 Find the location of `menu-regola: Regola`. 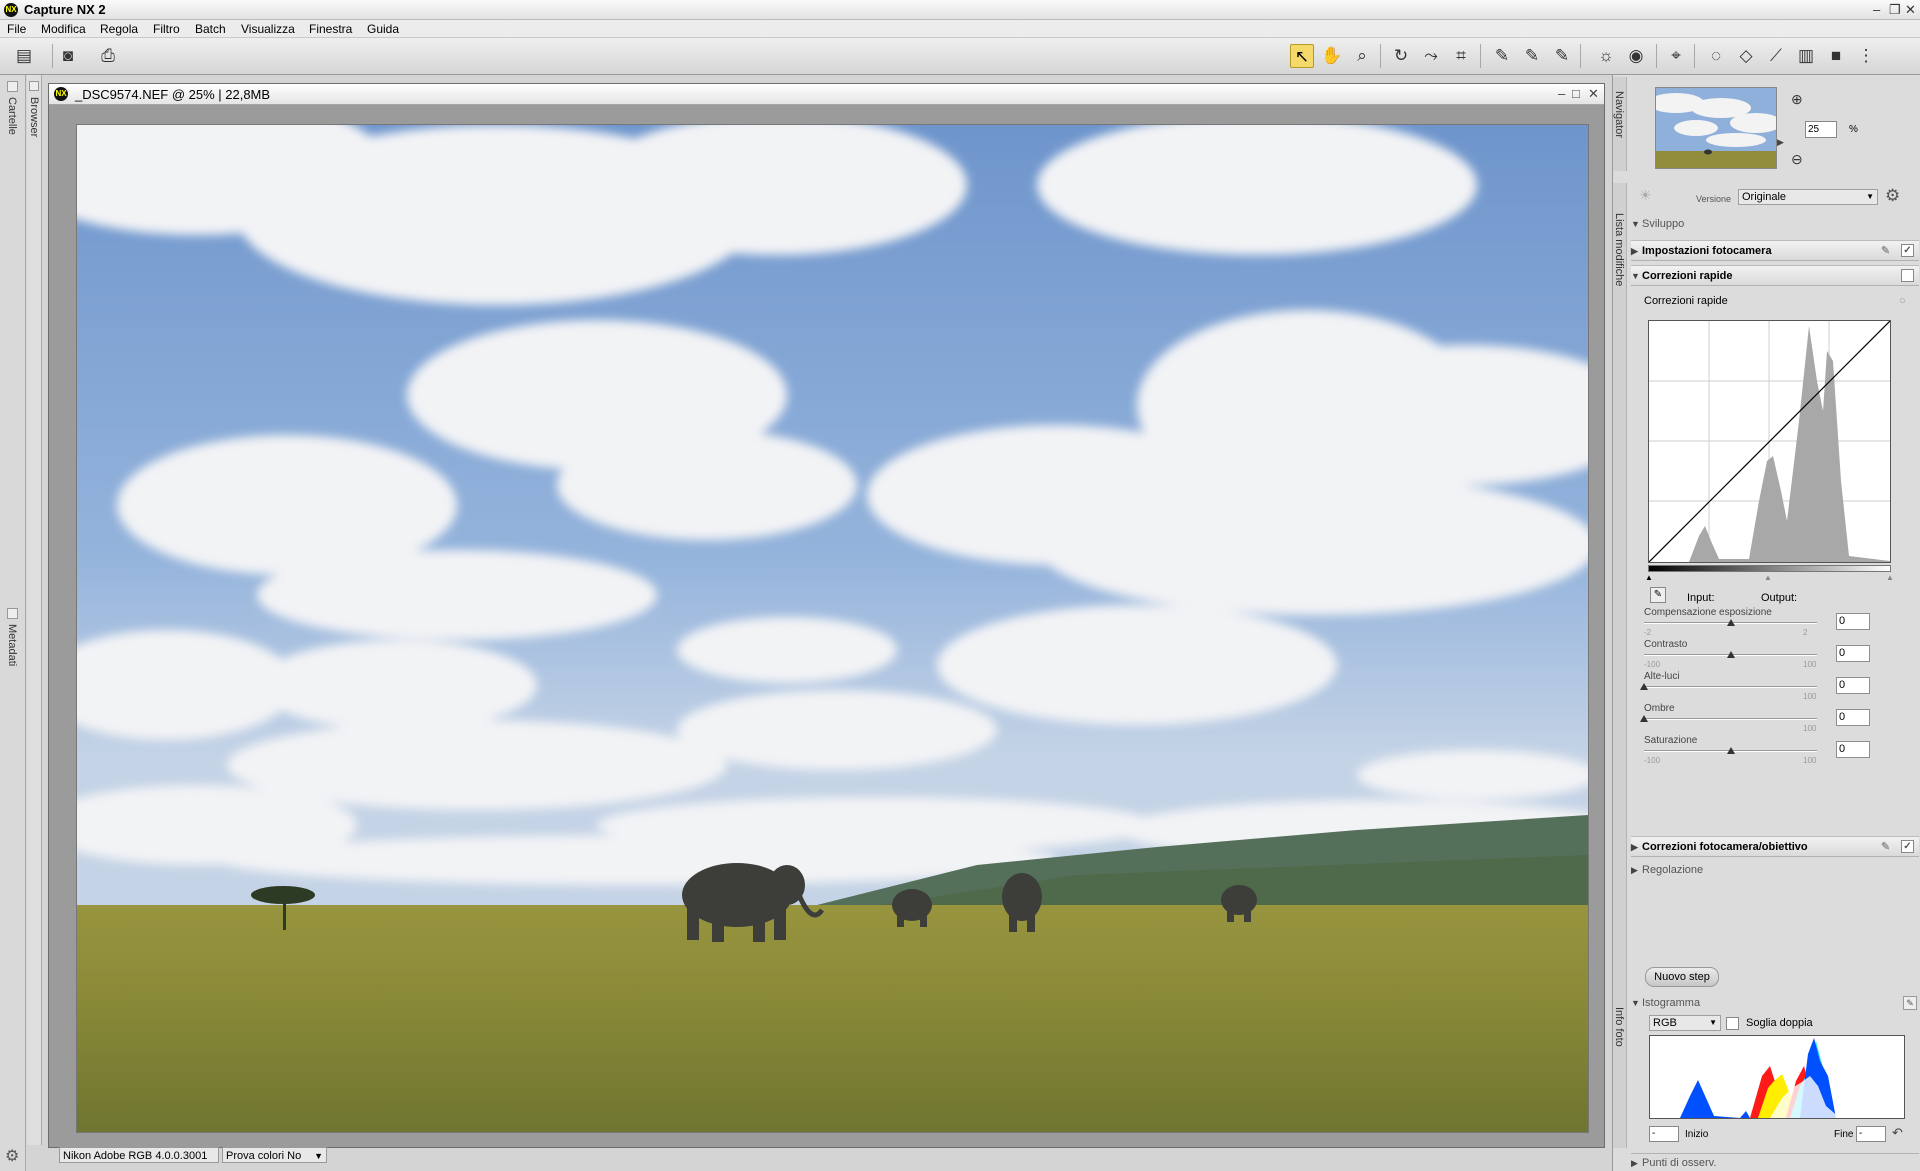

menu-regola: Regola is located at coordinates (119, 29).